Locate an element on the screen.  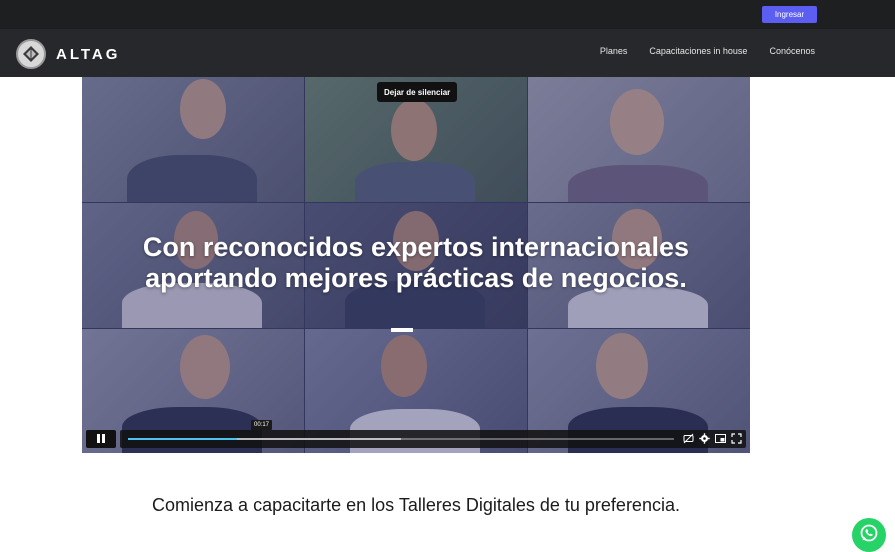
captions-off-icon is located at coordinates (688, 438).